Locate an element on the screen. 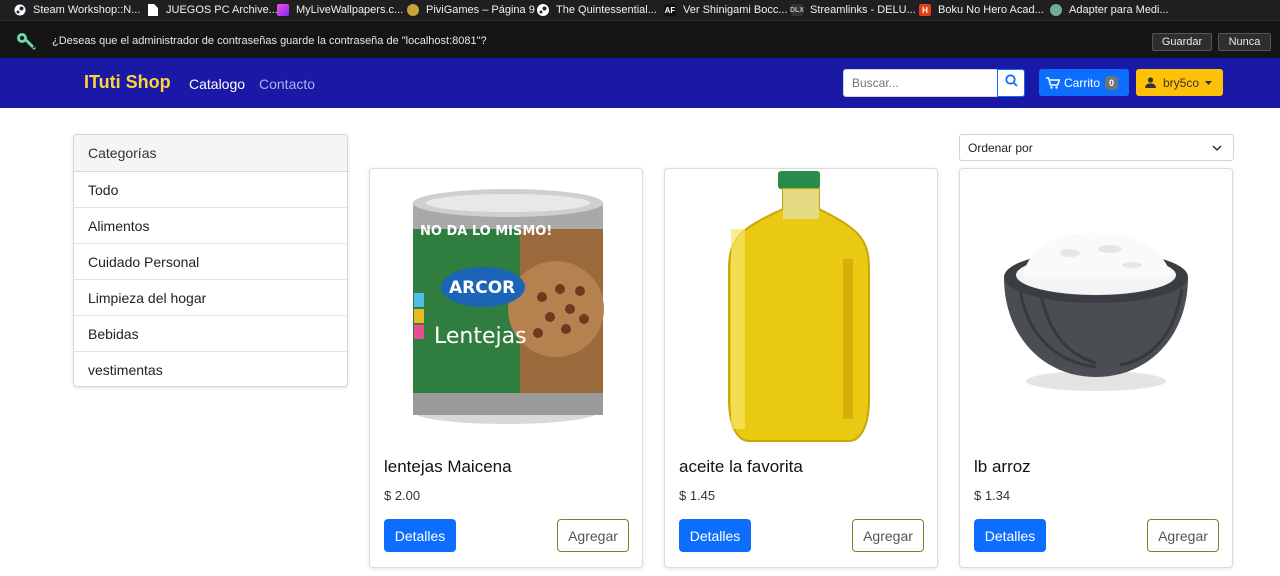 Image resolution: width=1280 pixels, height=576 pixels. caret-down-icon is located at coordinates (1209, 82).